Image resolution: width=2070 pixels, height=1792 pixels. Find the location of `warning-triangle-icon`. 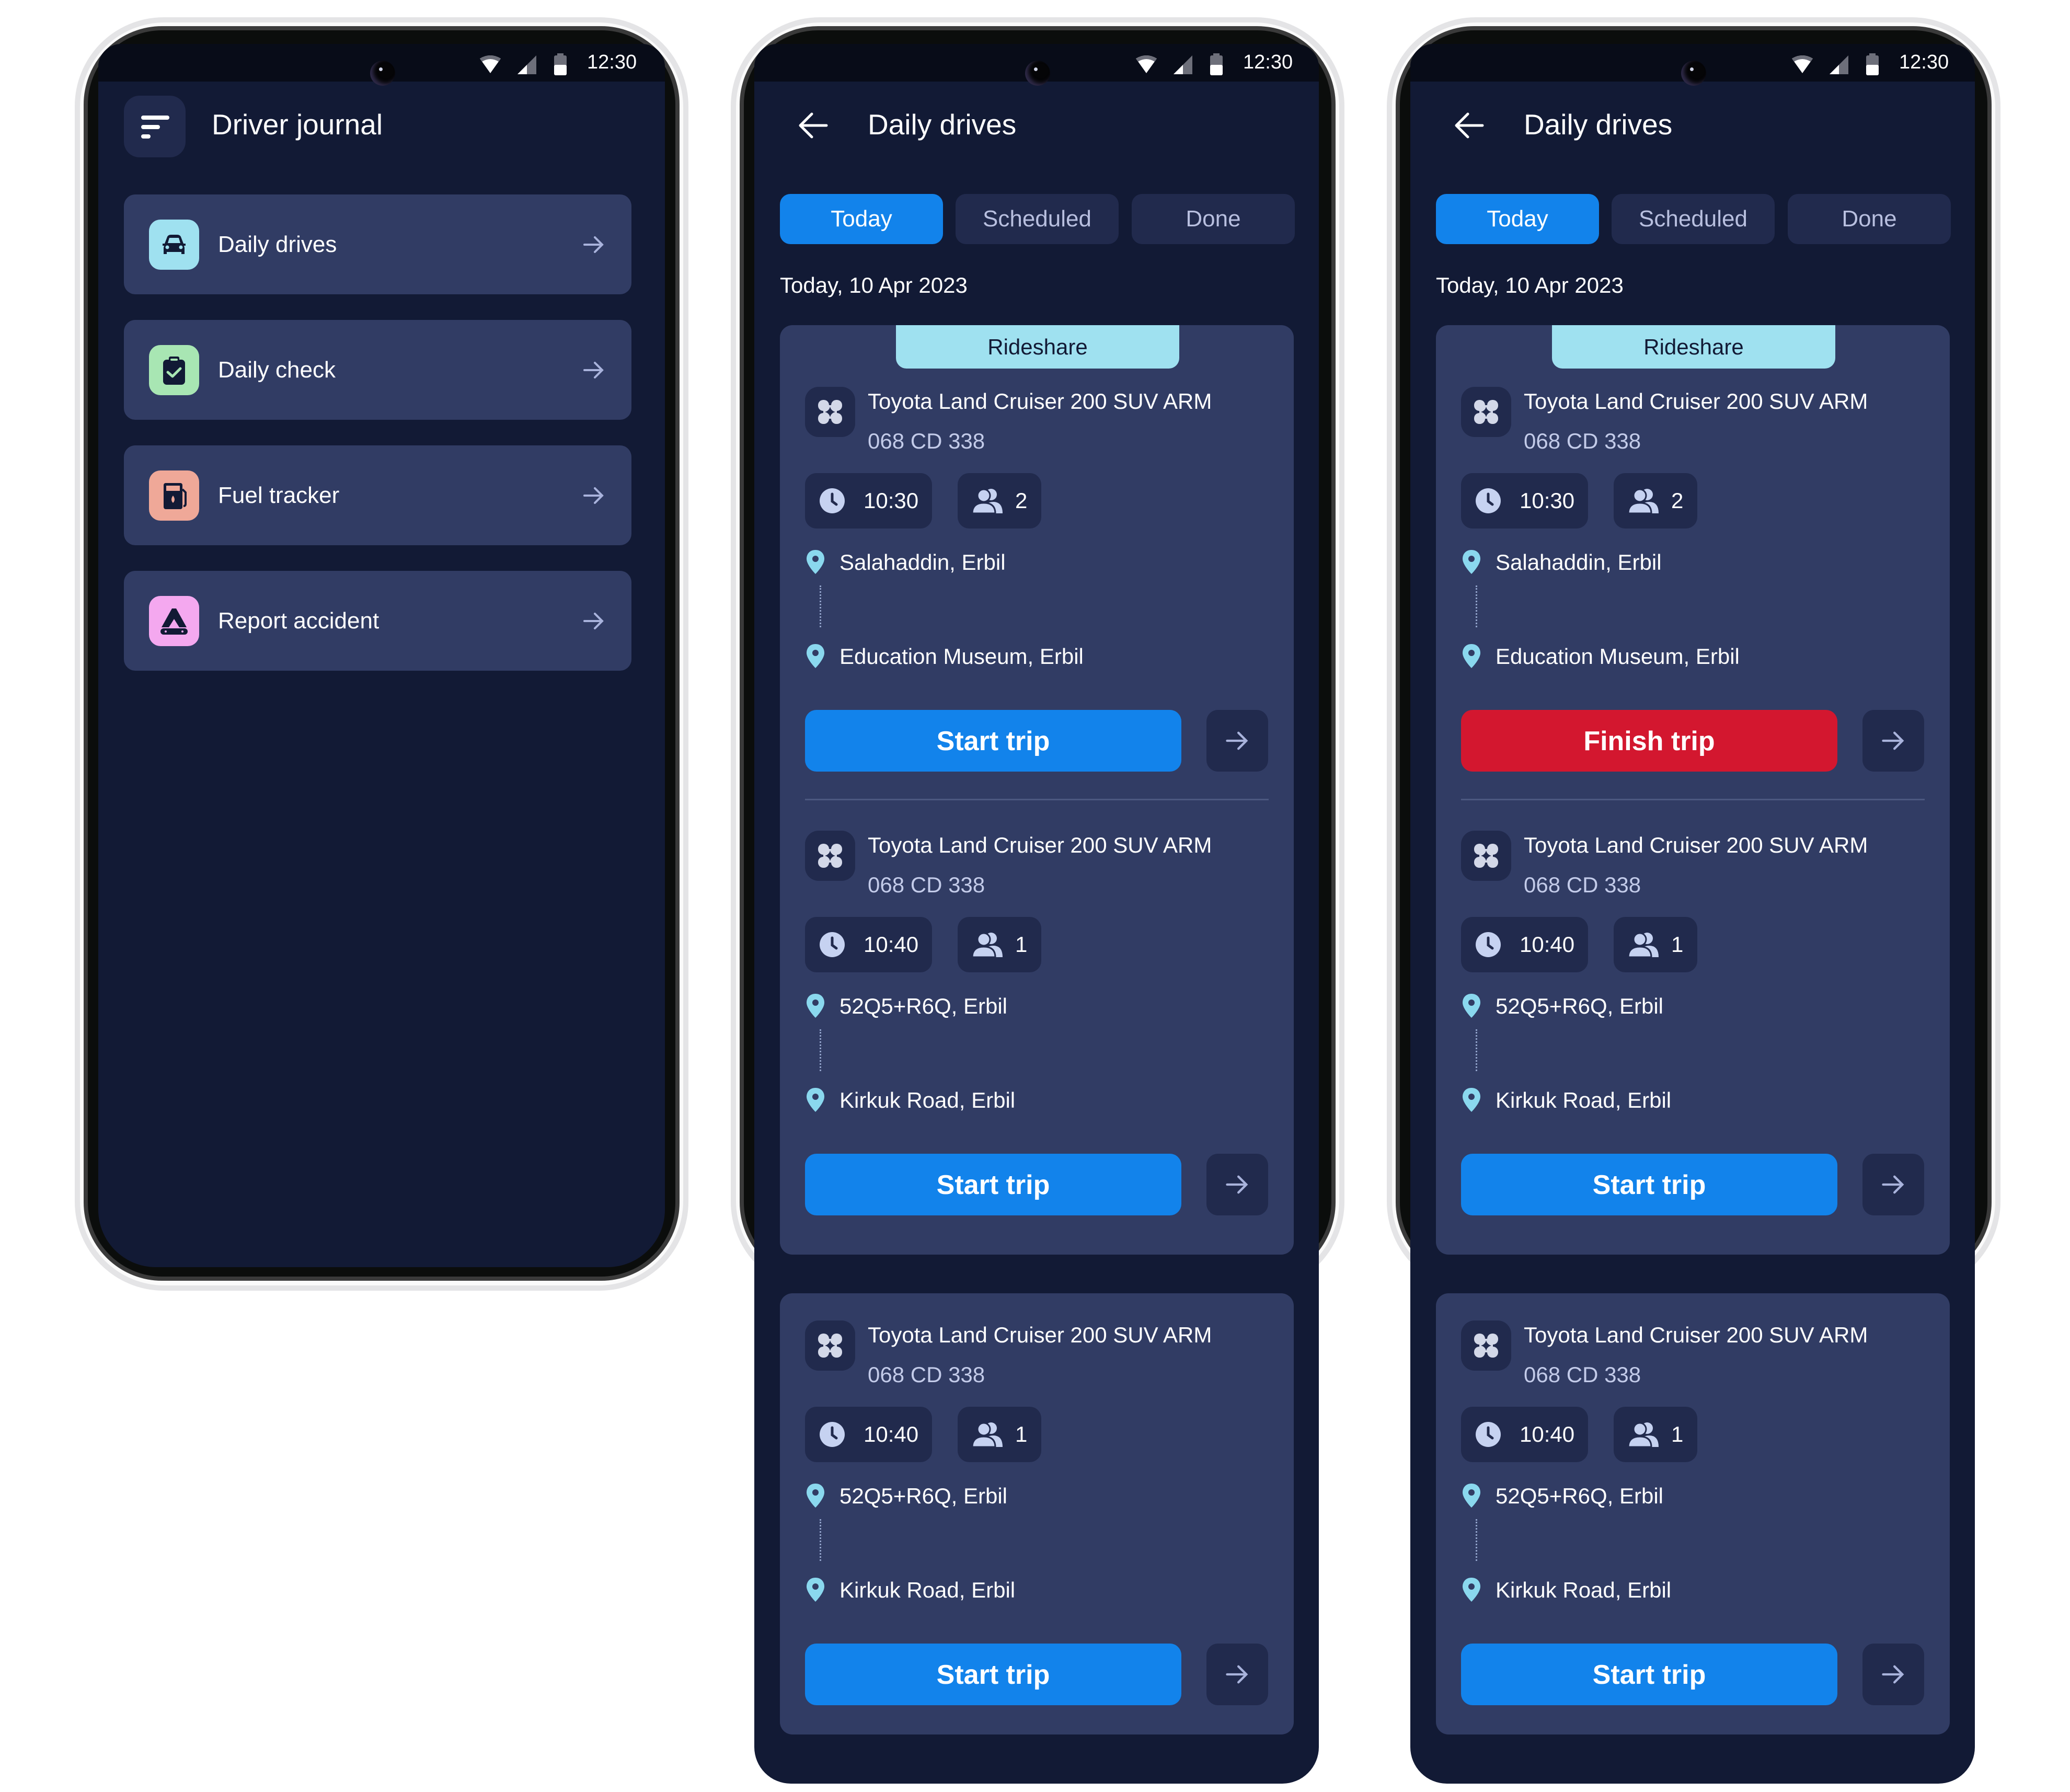

warning-triangle-icon is located at coordinates (174, 621).